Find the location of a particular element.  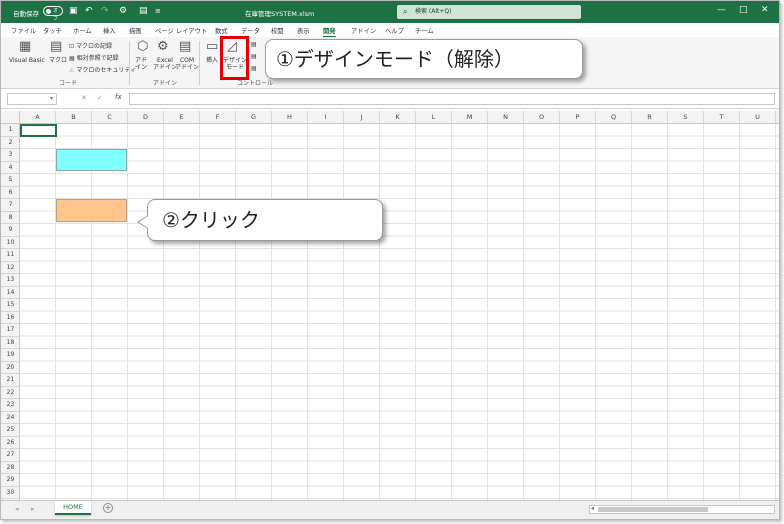

row-header: 28 is located at coordinates (10, 468).